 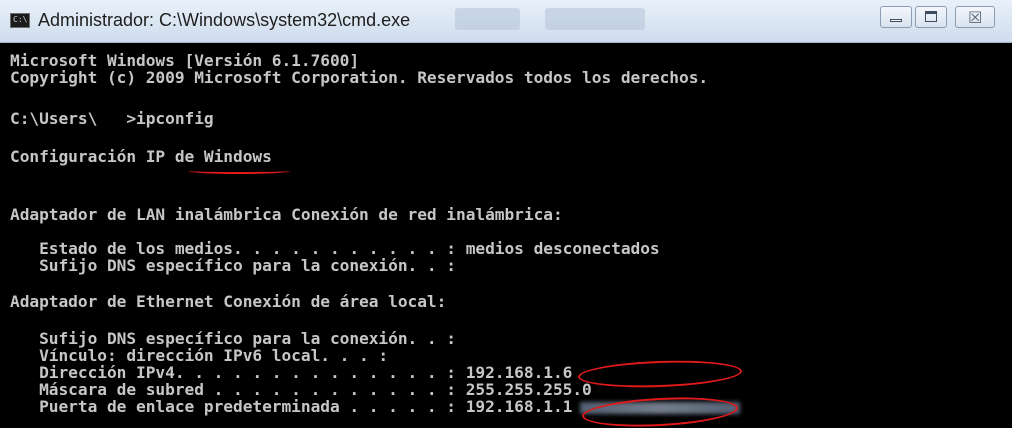 What do you see at coordinates (975, 17) in the screenshot?
I see `close-icon: ☒` at bounding box center [975, 17].